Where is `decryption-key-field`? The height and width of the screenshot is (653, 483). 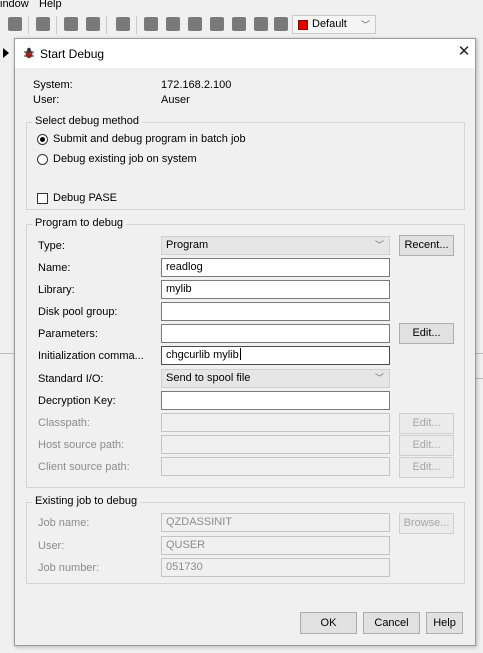 decryption-key-field is located at coordinates (275, 400).